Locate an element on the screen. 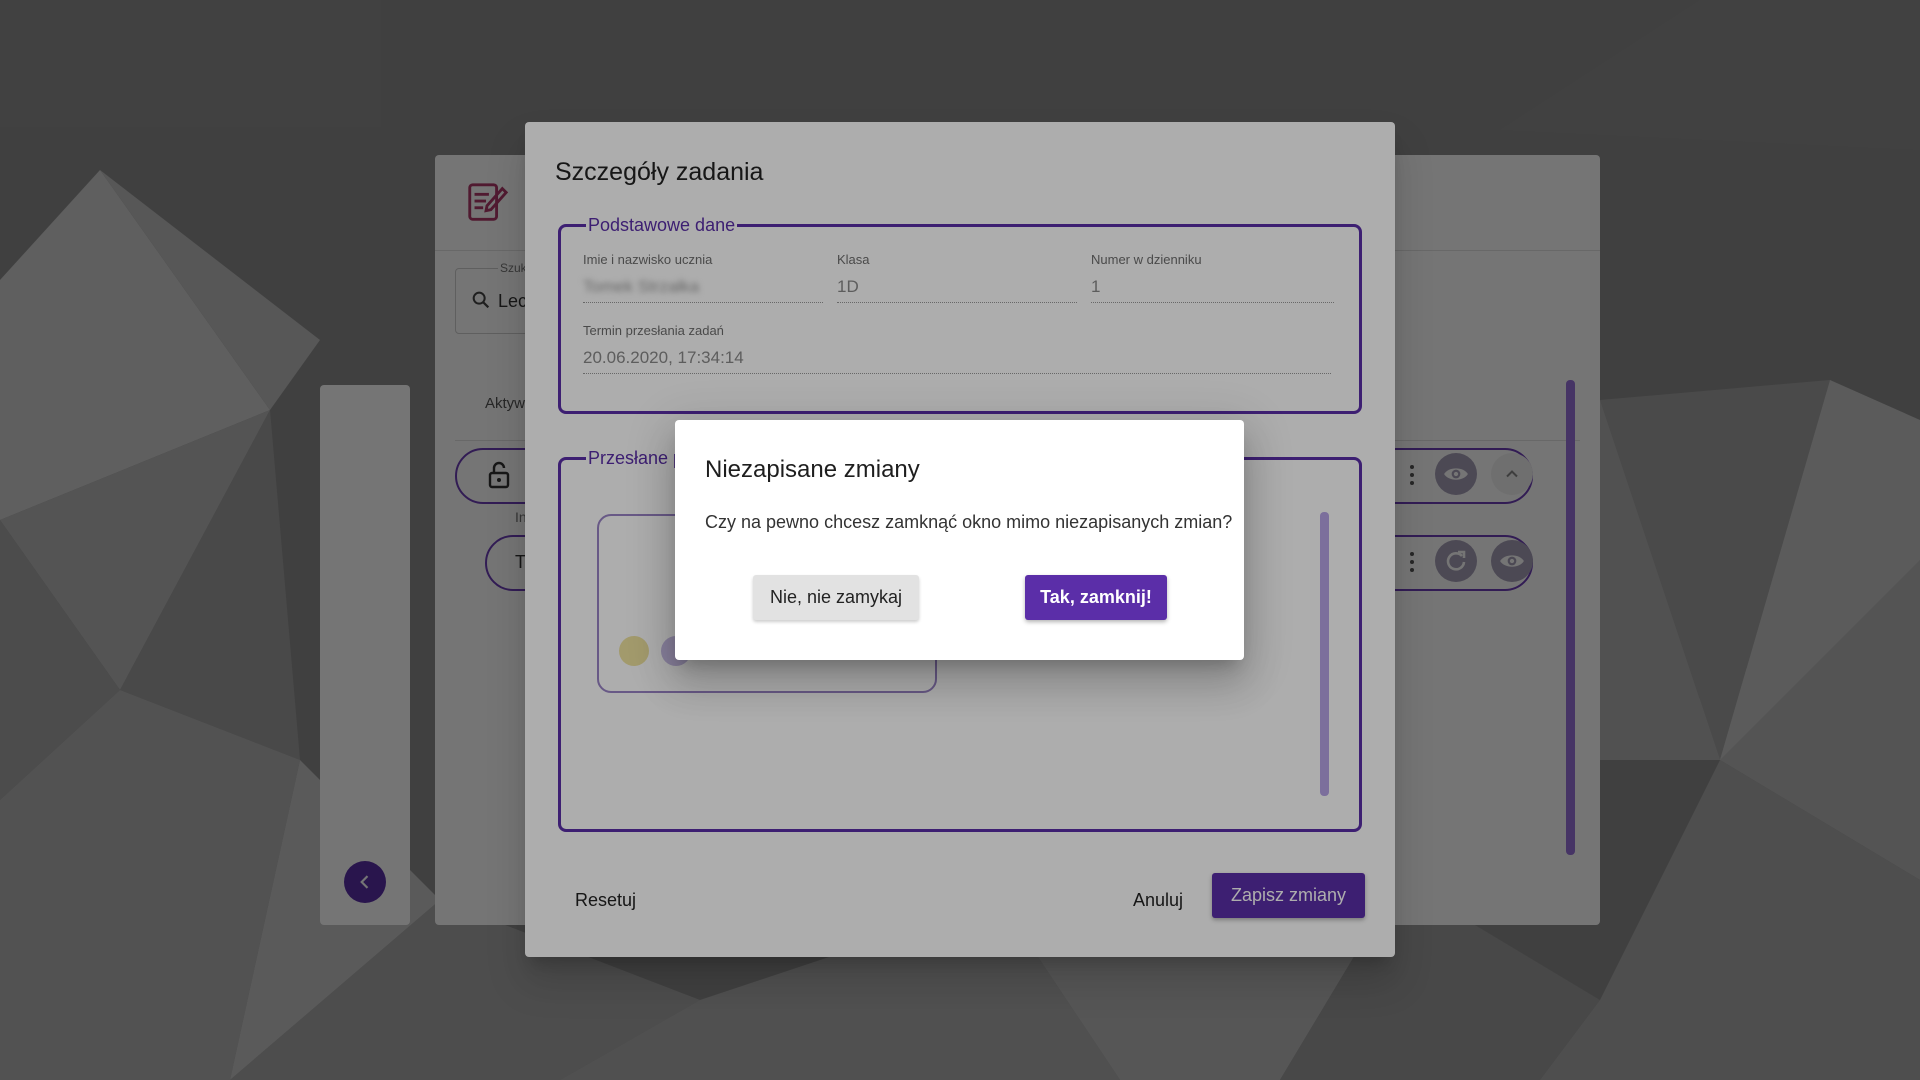 The image size is (1920, 1080). keep-open-button: Nie, nie zamykaj is located at coordinates (836, 597).